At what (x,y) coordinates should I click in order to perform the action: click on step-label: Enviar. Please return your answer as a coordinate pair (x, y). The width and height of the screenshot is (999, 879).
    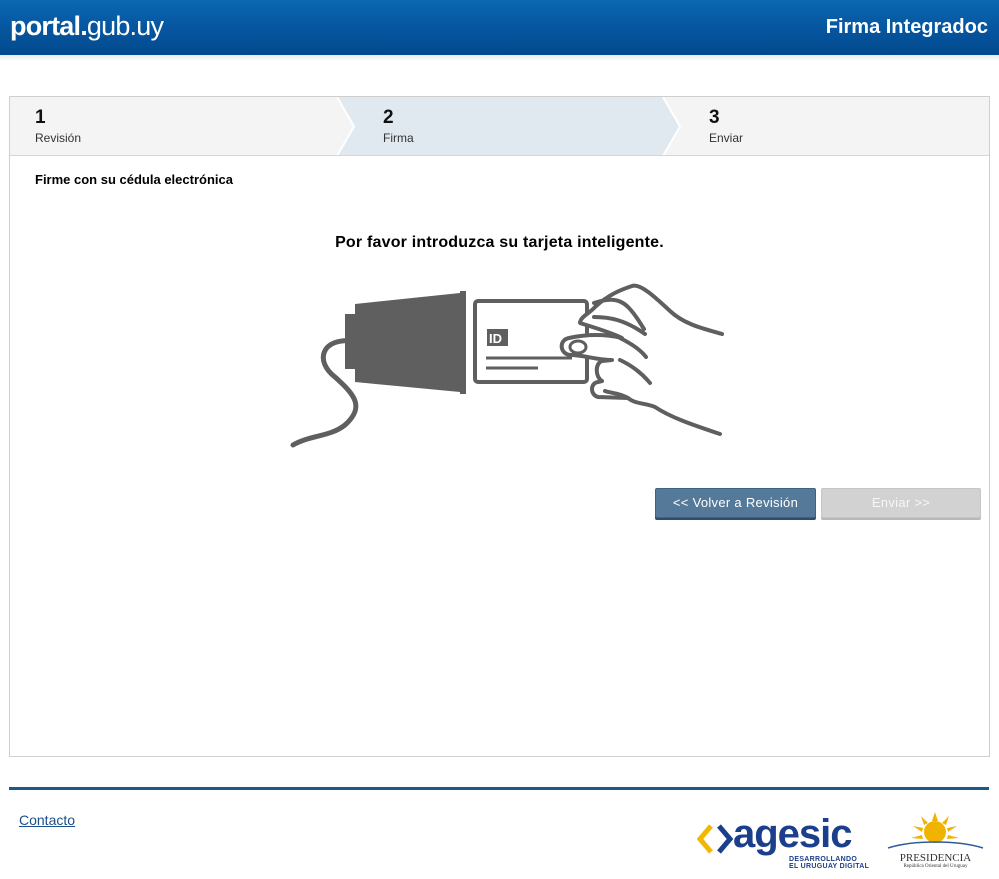
    Looking at the image, I should click on (726, 138).